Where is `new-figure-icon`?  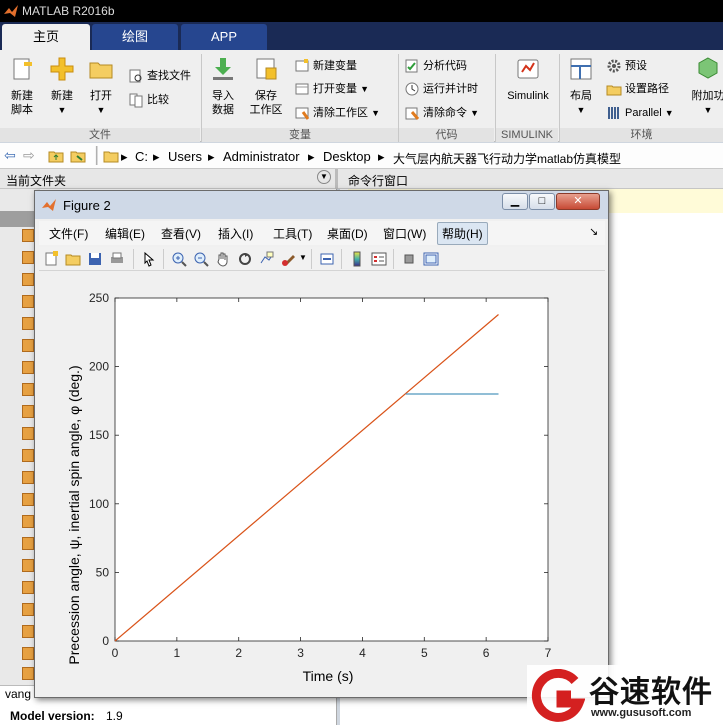 new-figure-icon is located at coordinates (51, 259).